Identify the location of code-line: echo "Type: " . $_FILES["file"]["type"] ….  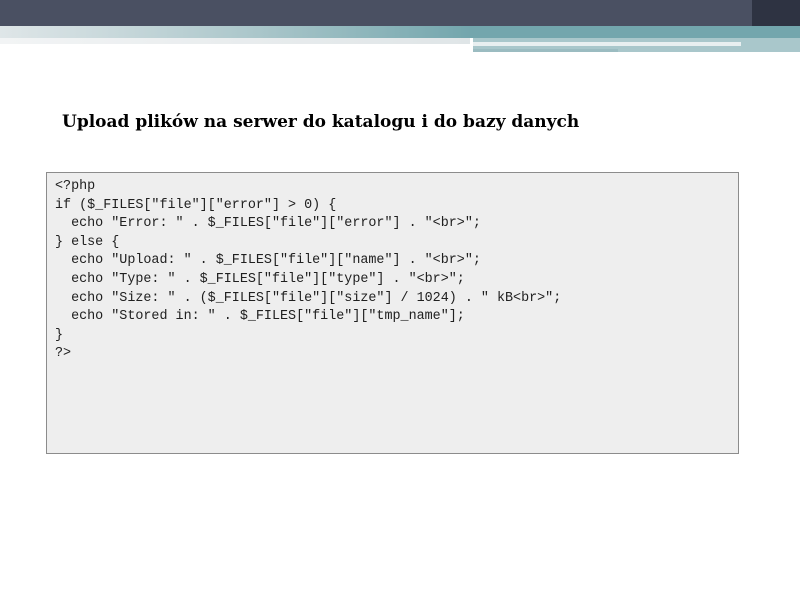
(260, 279).